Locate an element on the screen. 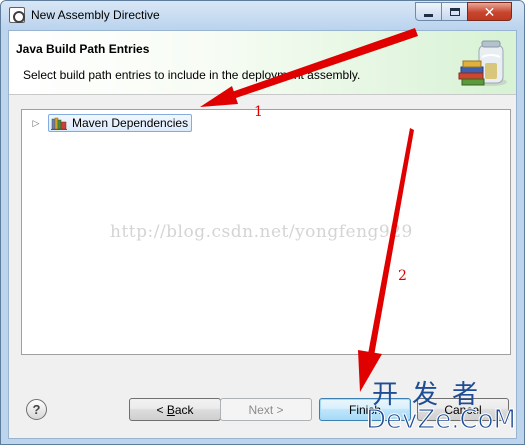 The height and width of the screenshot is (445, 525). window-title: New Assembly Directive is located at coordinates (95, 15).